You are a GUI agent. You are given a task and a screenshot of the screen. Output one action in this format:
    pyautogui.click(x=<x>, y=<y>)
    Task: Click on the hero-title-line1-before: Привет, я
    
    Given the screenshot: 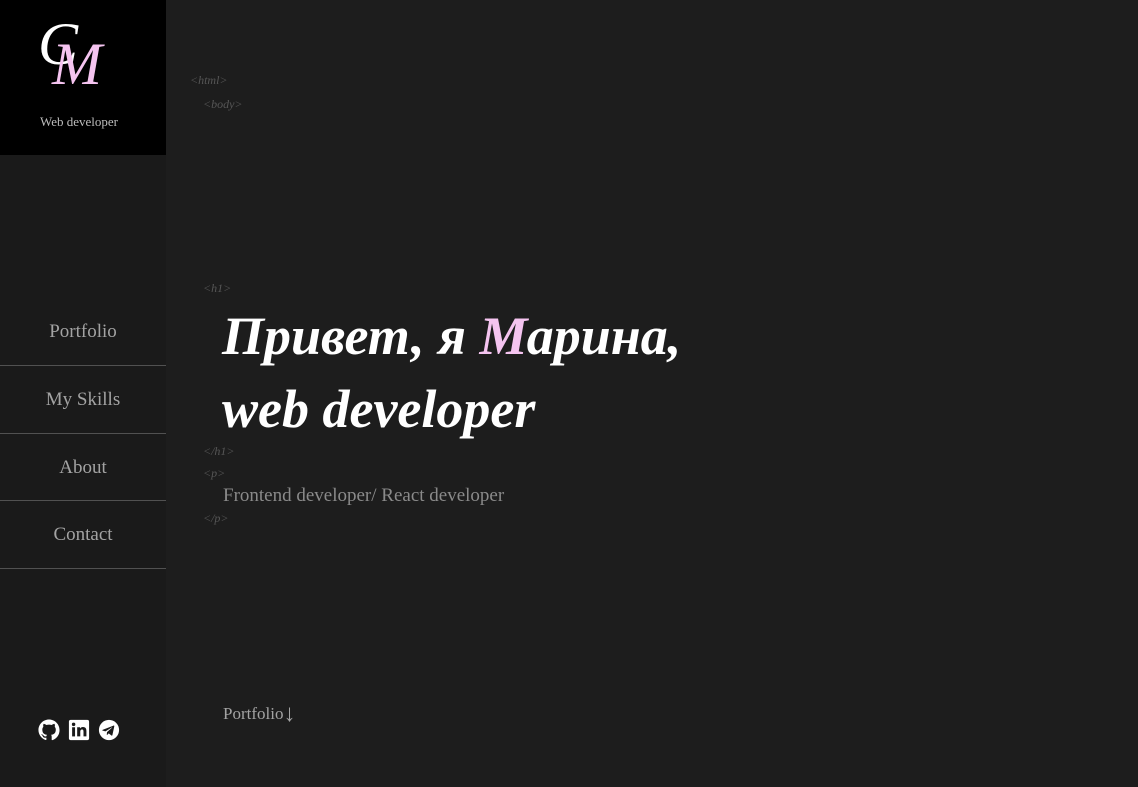 What is the action you would take?
    pyautogui.click(x=351, y=336)
    